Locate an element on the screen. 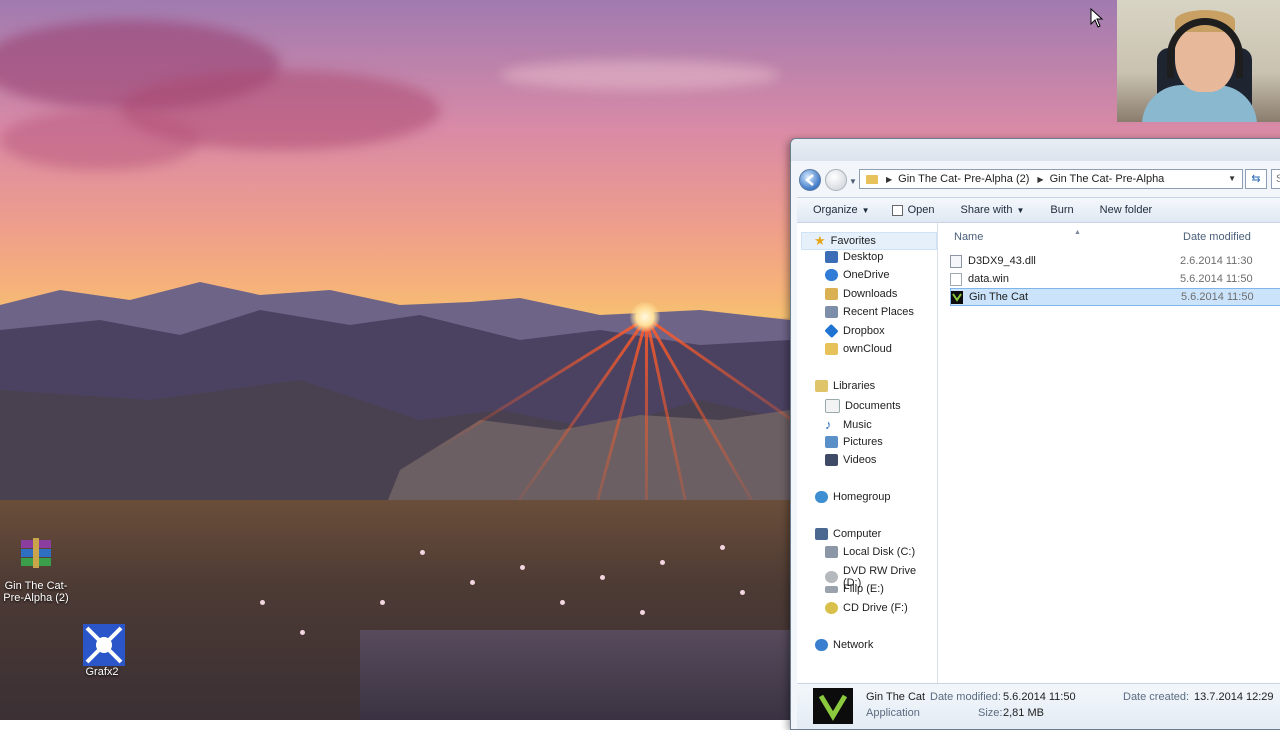 The height and width of the screenshot is (730, 1280). breadcrumb-item: Gin The Cat- Pre-Alpha (2) is located at coordinates (963, 179).